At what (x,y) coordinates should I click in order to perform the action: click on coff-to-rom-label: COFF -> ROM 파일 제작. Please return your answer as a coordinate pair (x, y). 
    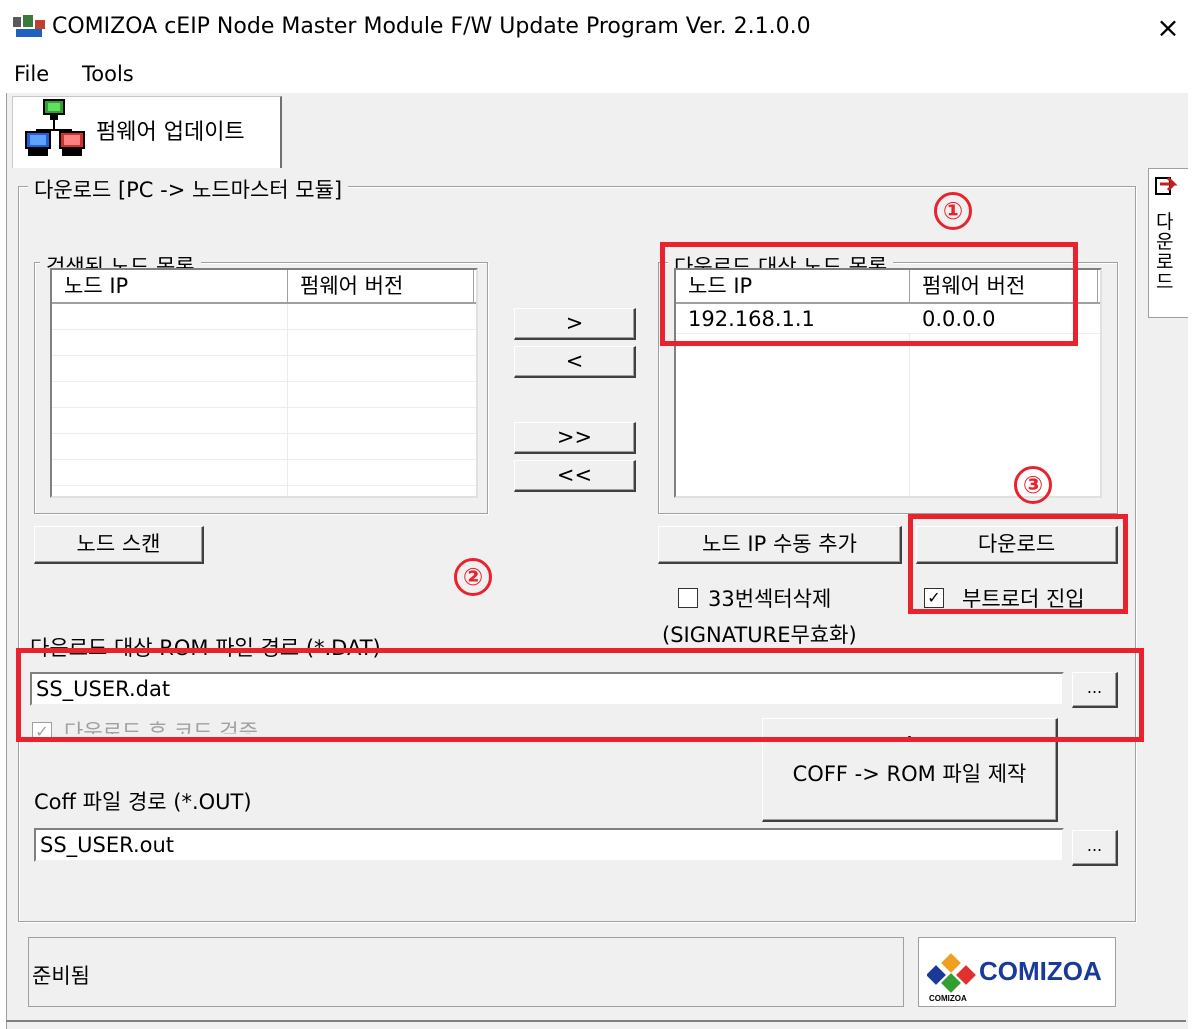
    Looking at the image, I should click on (909, 774).